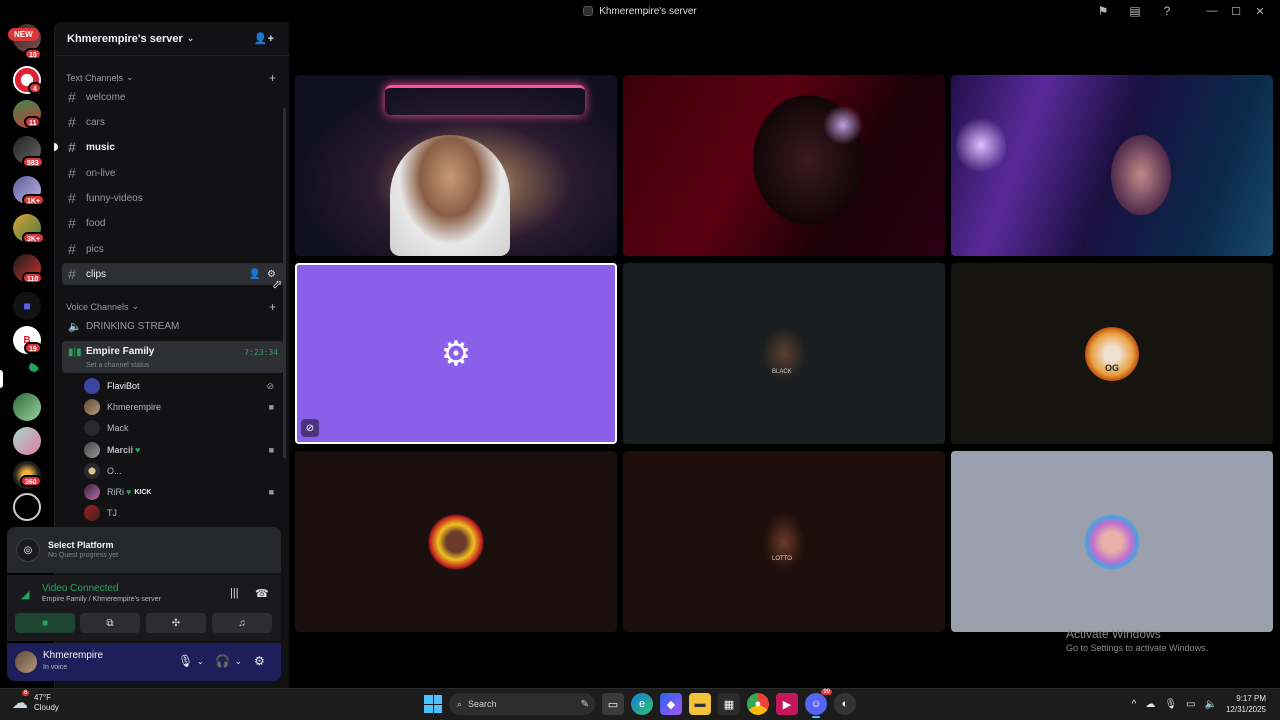 This screenshot has width=1280, height=720. What do you see at coordinates (758, 704) in the screenshot?
I see `chrome-icon: ●` at bounding box center [758, 704].